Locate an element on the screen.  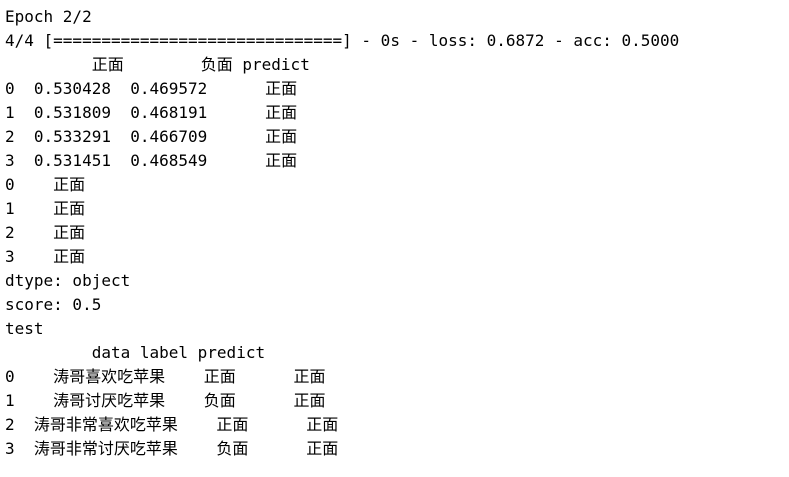
series-row: 1 正面 is located at coordinates (45, 208).